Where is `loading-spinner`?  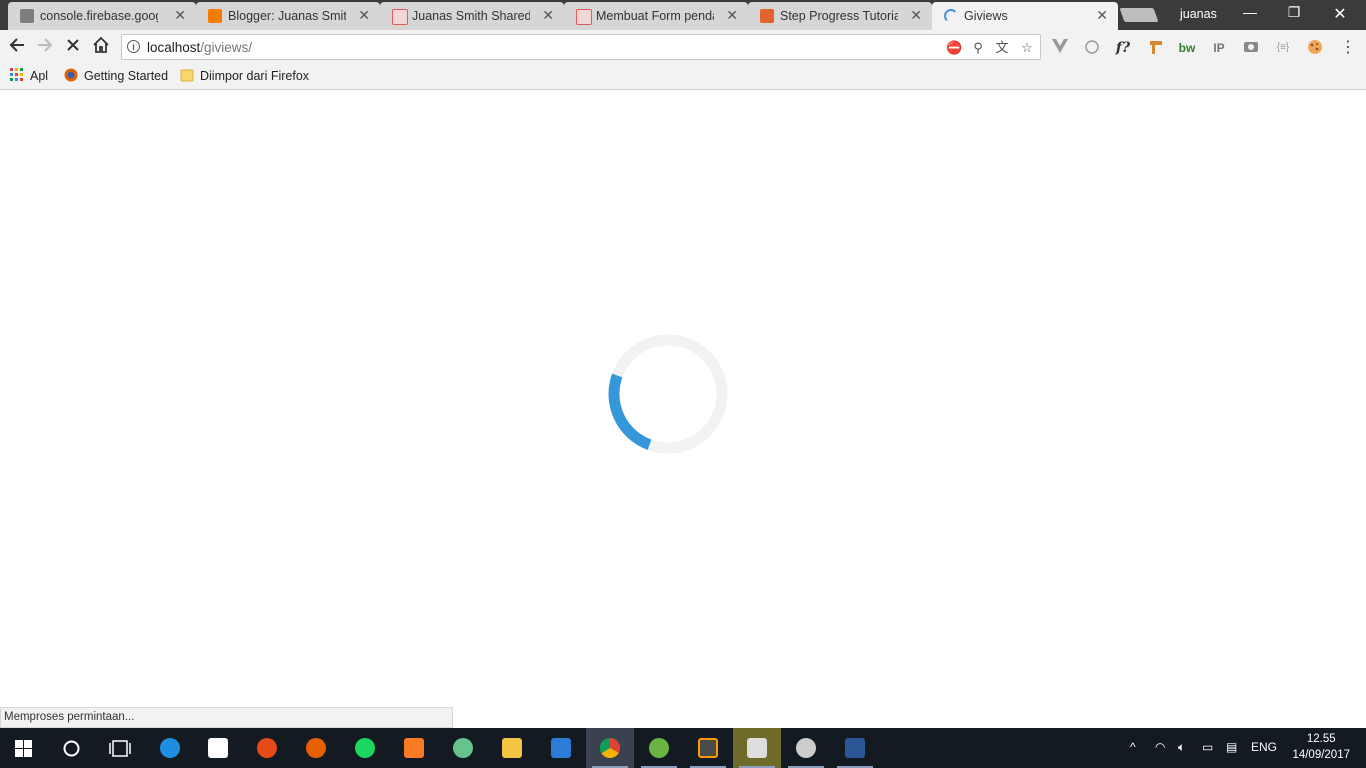 loading-spinner is located at coordinates (668, 394).